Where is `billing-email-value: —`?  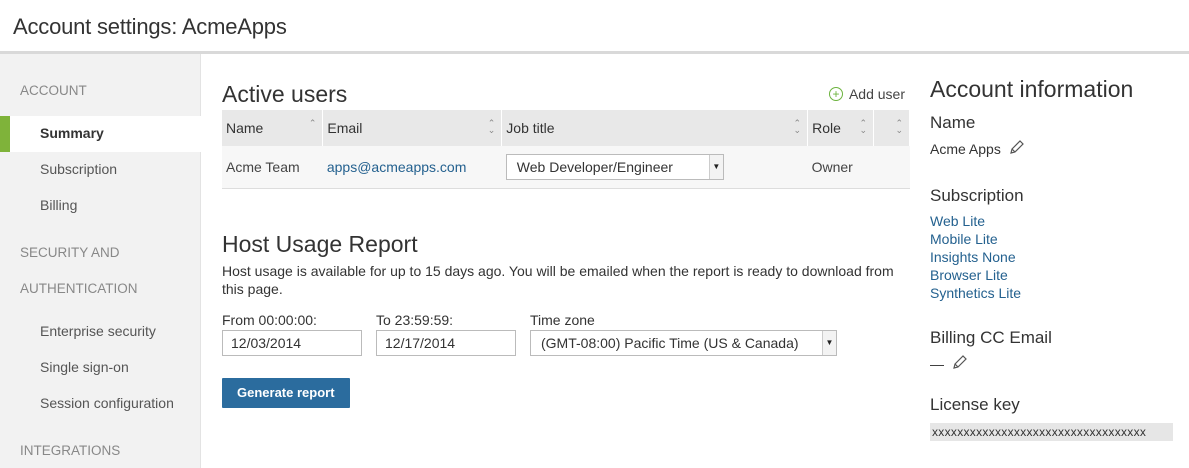 billing-email-value: — is located at coordinates (937, 363).